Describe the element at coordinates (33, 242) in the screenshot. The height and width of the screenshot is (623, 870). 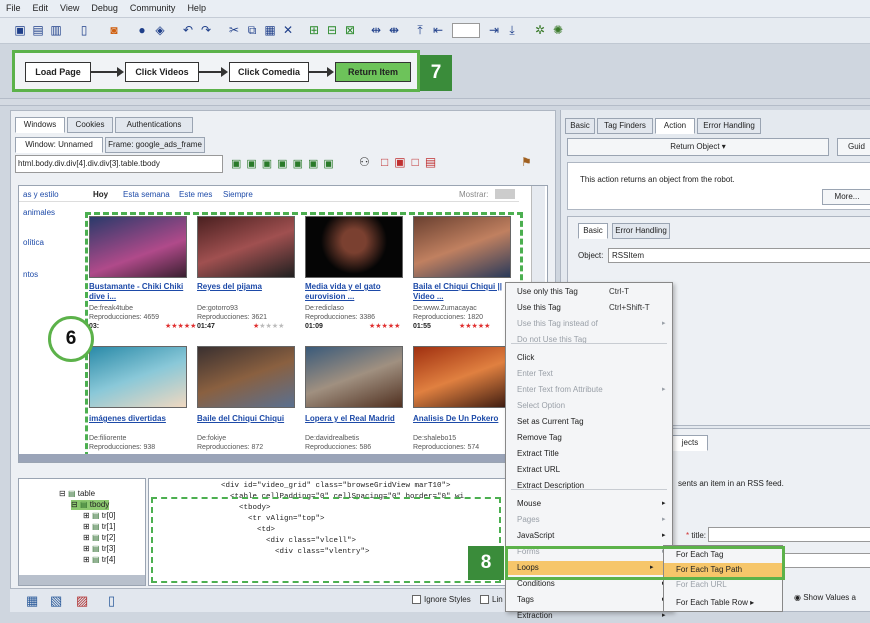
I see `sidebar-link: olítica` at that location.